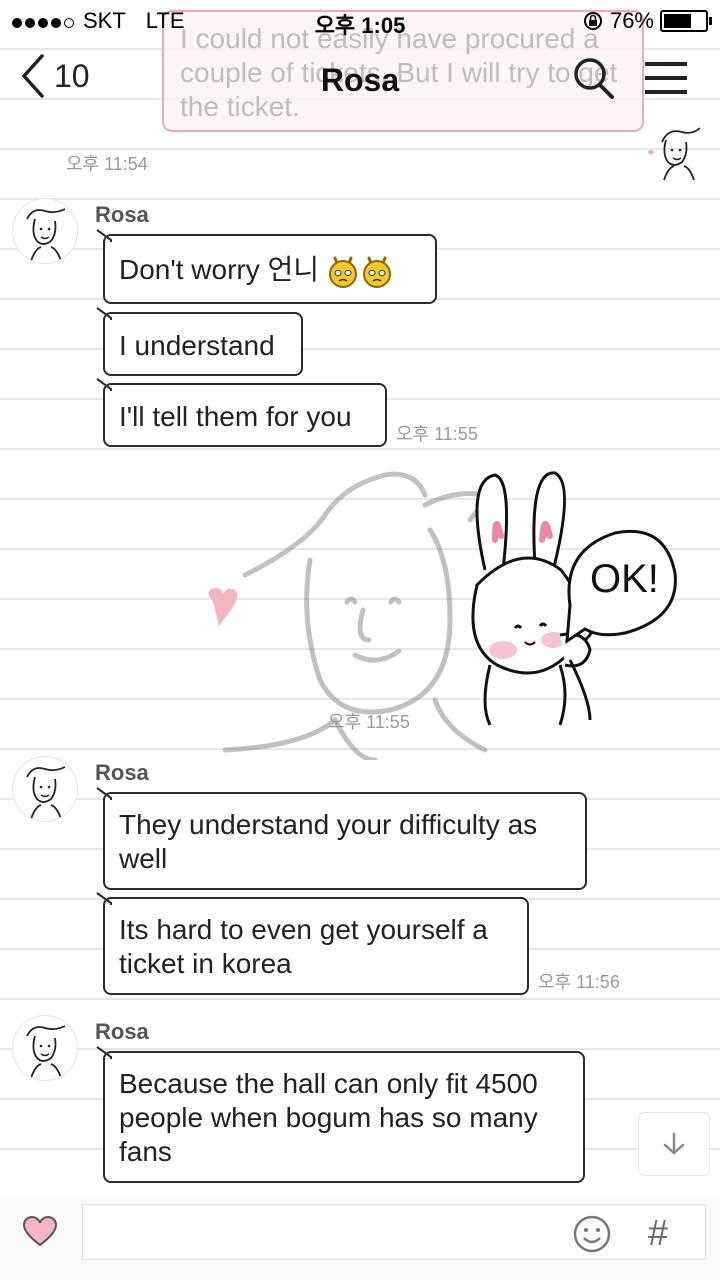 The image size is (720, 1280). What do you see at coordinates (394, 1232) in the screenshot?
I see `message-input` at bounding box center [394, 1232].